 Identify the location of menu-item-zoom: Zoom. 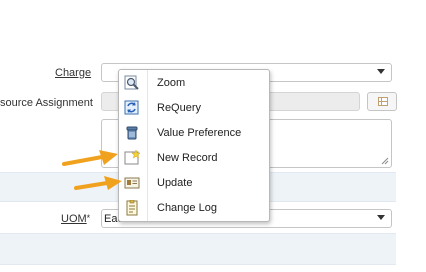
(194, 83).